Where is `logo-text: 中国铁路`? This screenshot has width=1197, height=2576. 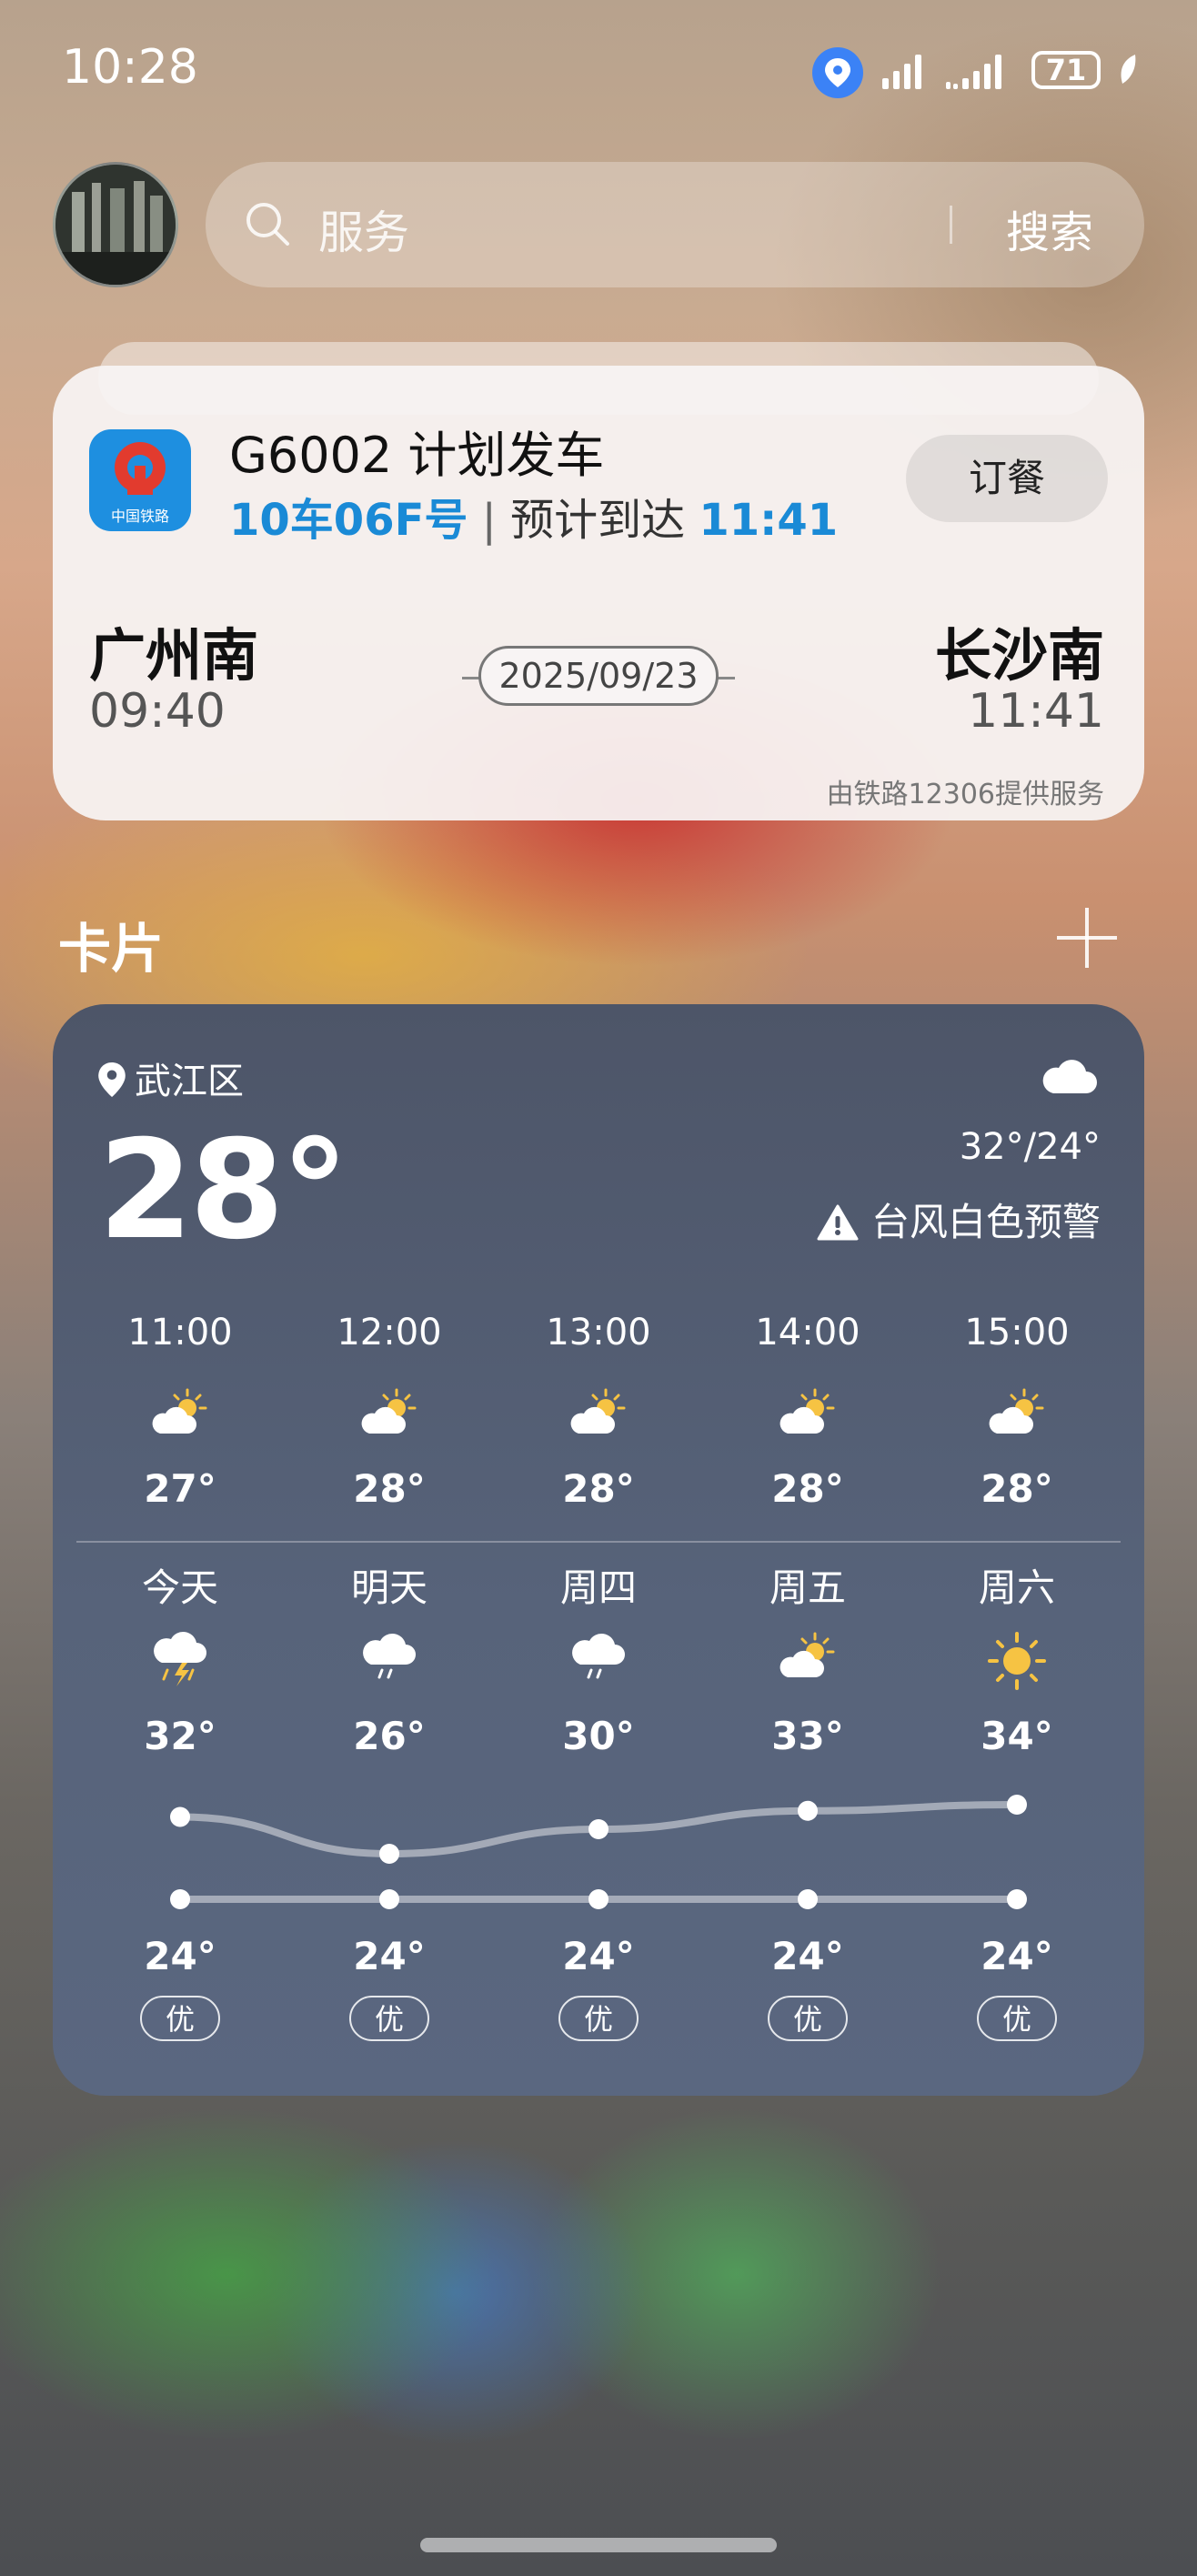 logo-text: 中国铁路 is located at coordinates (139, 516).